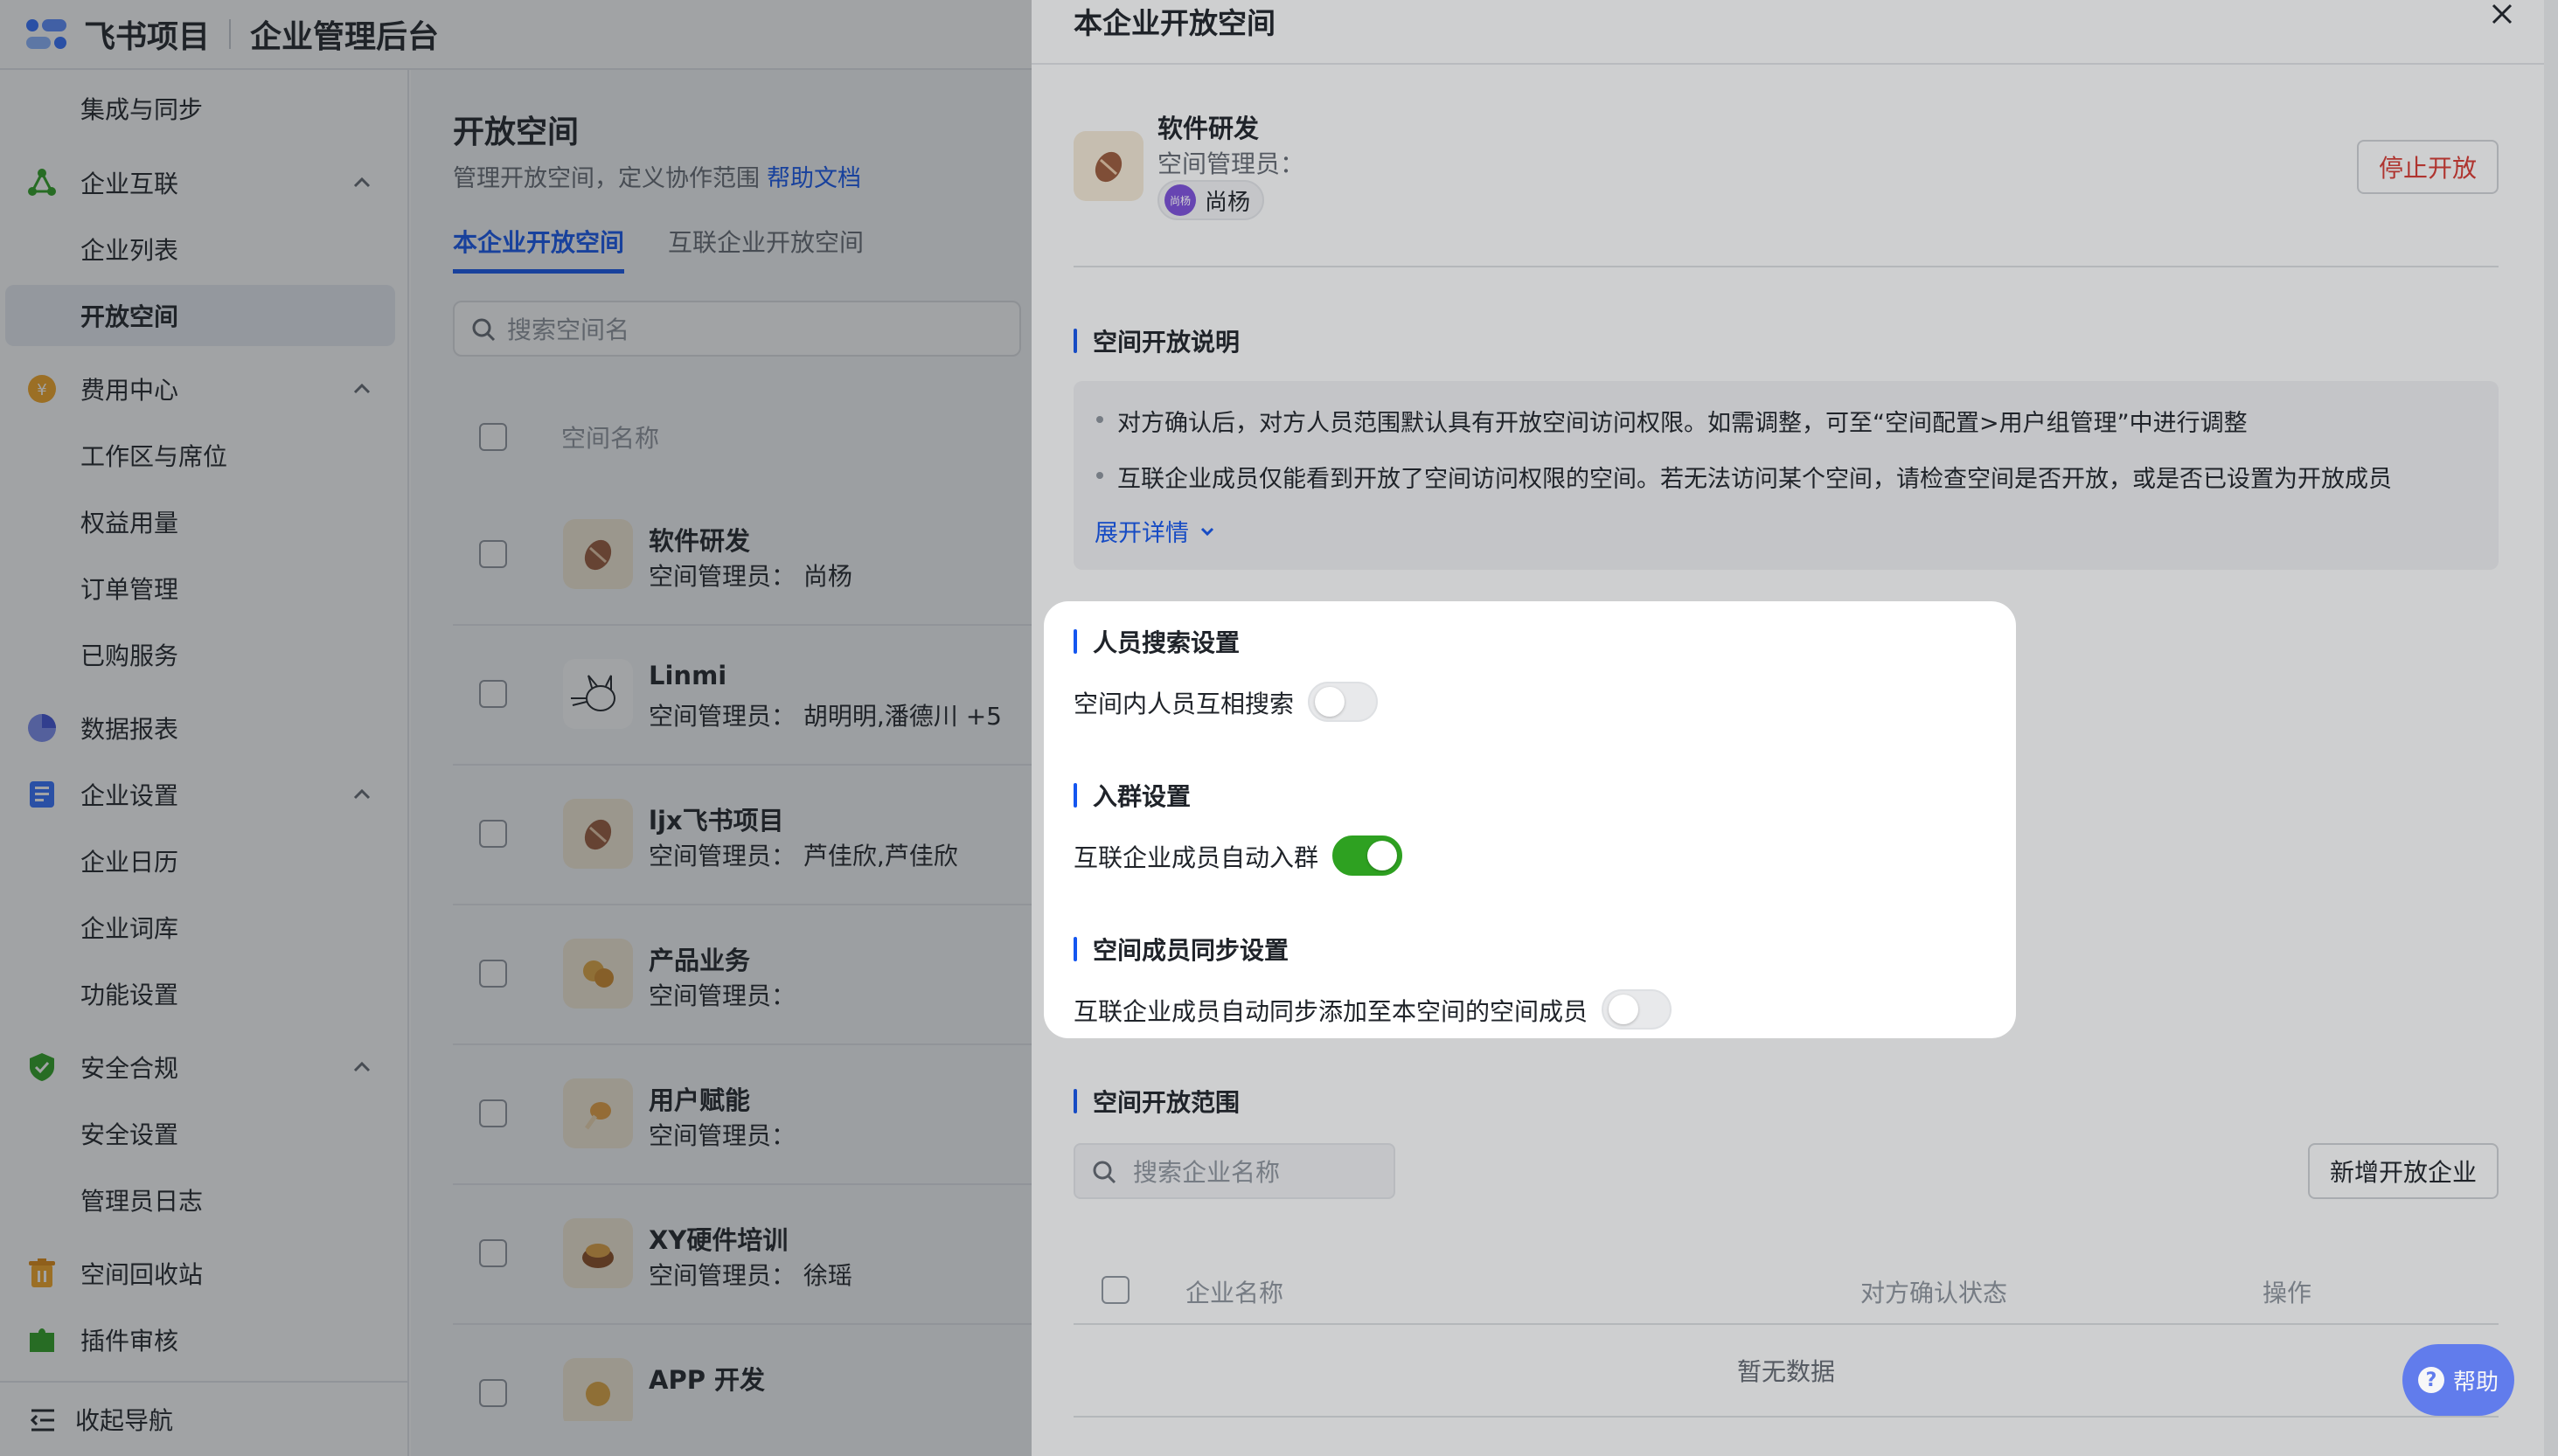 The width and height of the screenshot is (2558, 1456). I want to click on section-divider, so click(1786, 266).